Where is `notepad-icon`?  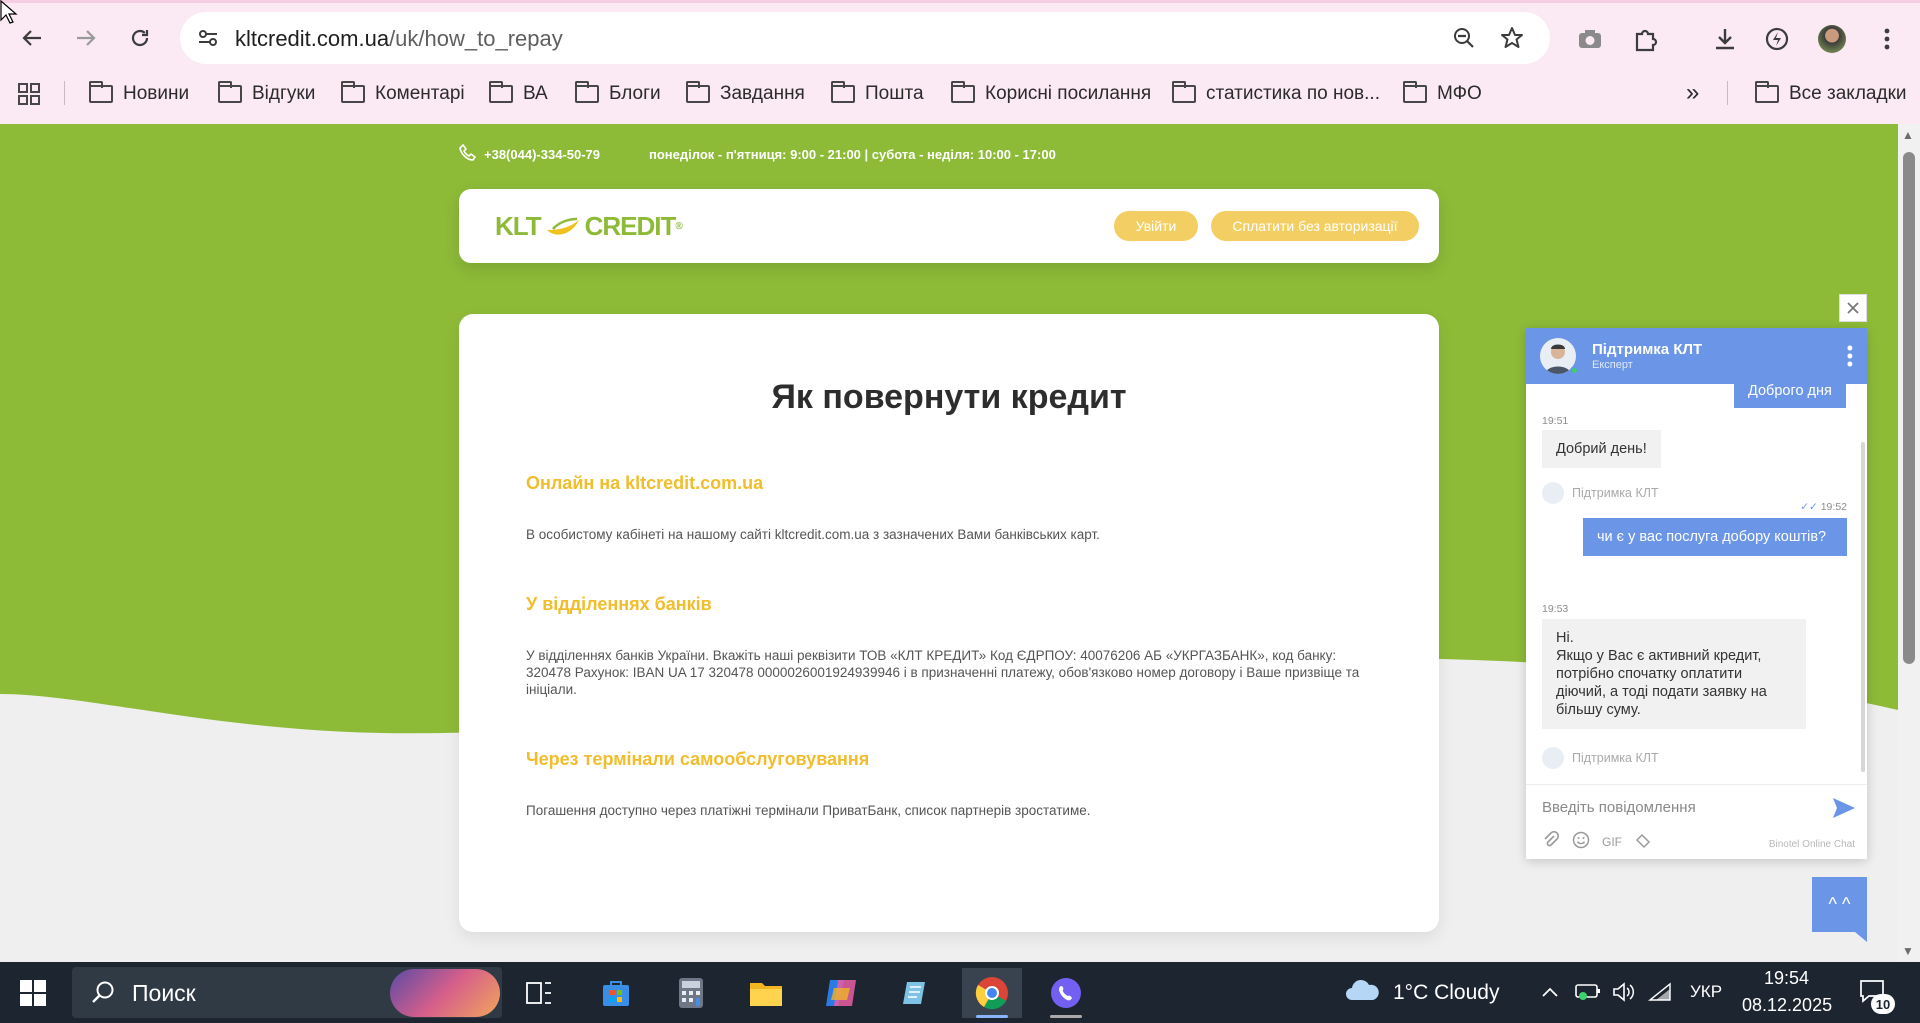 notepad-icon is located at coordinates (916, 993).